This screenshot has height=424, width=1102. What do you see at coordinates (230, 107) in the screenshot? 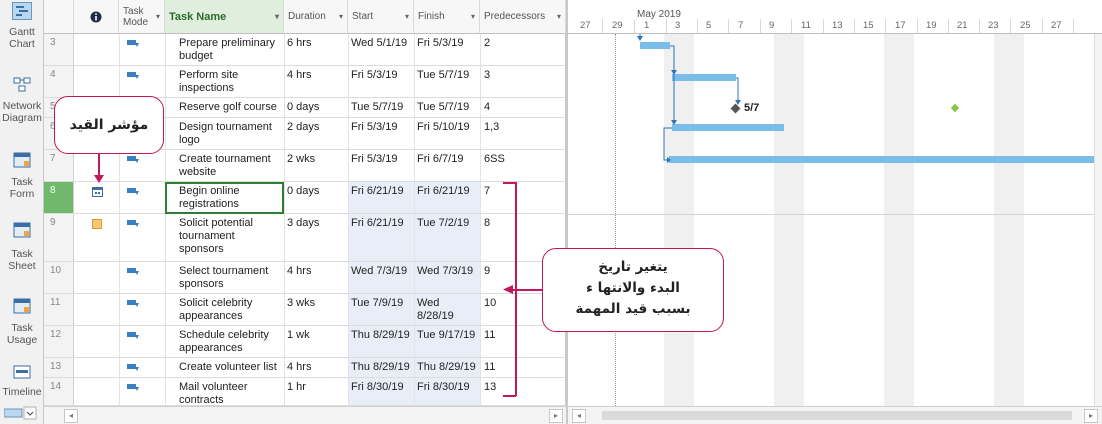
I see `task-name-cell: Reserve golf course` at bounding box center [230, 107].